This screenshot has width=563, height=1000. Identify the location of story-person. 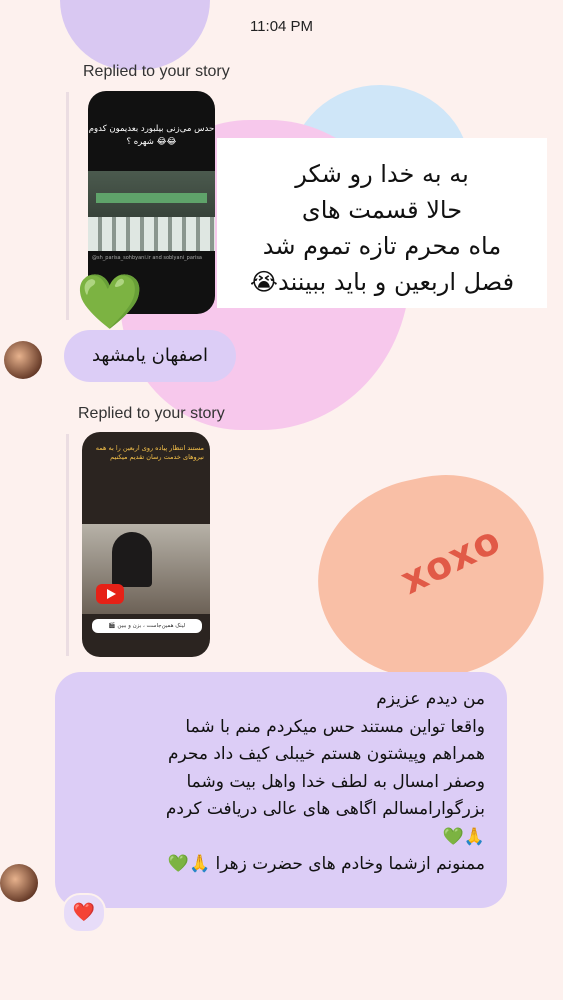
(132, 559).